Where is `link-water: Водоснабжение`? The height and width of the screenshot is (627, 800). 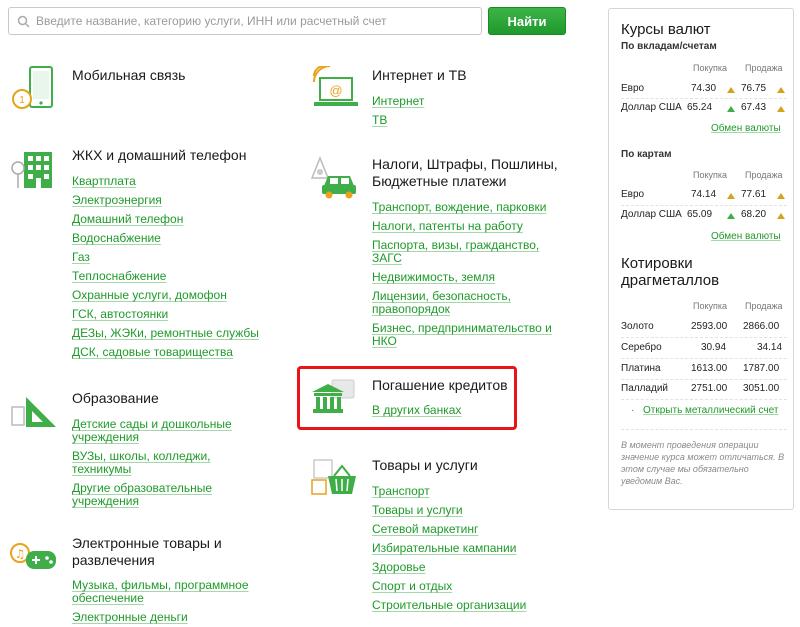
link-water: Водоснабжение is located at coordinates (116, 238).